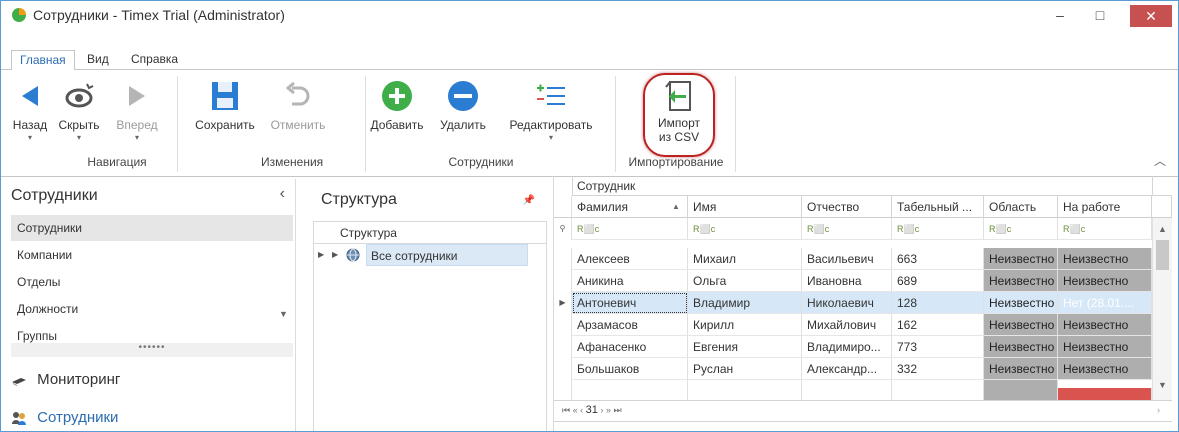 The height and width of the screenshot is (432, 1179). Describe the element at coordinates (463, 105) in the screenshot. I see `delete-button: Удалить` at that location.